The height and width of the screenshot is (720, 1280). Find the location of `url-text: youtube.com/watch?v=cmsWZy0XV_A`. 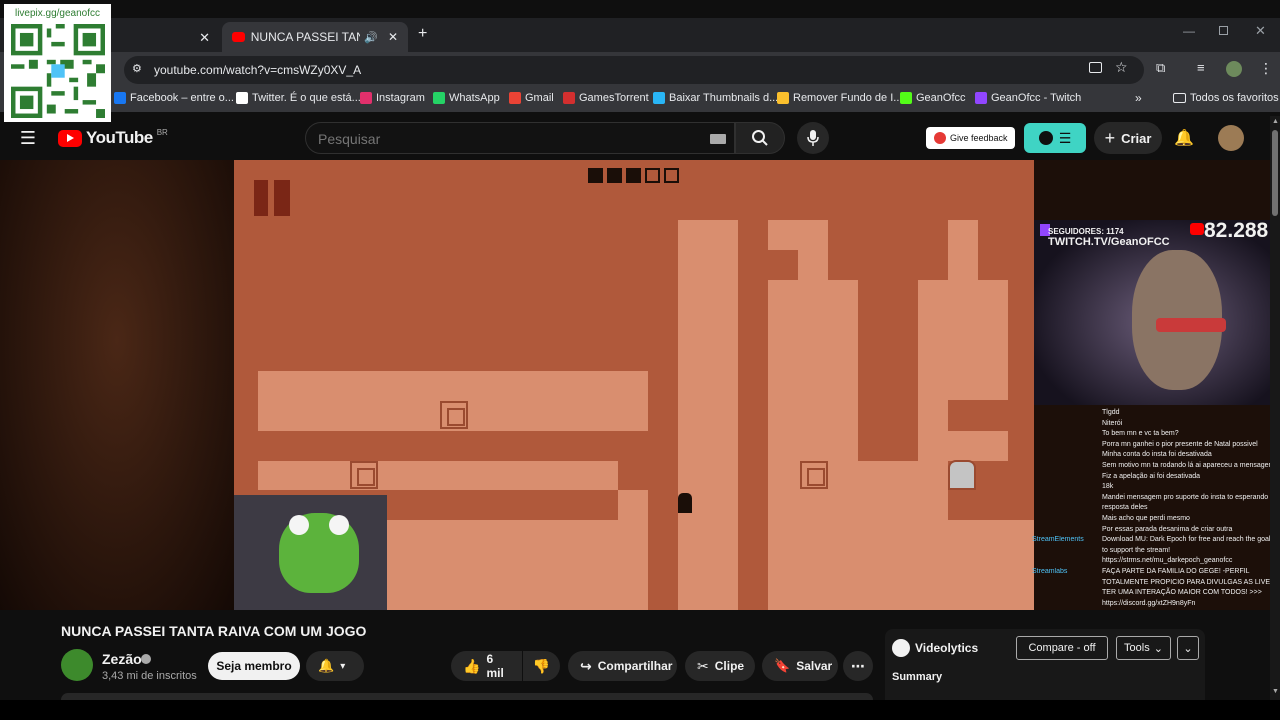

url-text: youtube.com/watch?v=cmsWZy0XV_A is located at coordinates (257, 70).